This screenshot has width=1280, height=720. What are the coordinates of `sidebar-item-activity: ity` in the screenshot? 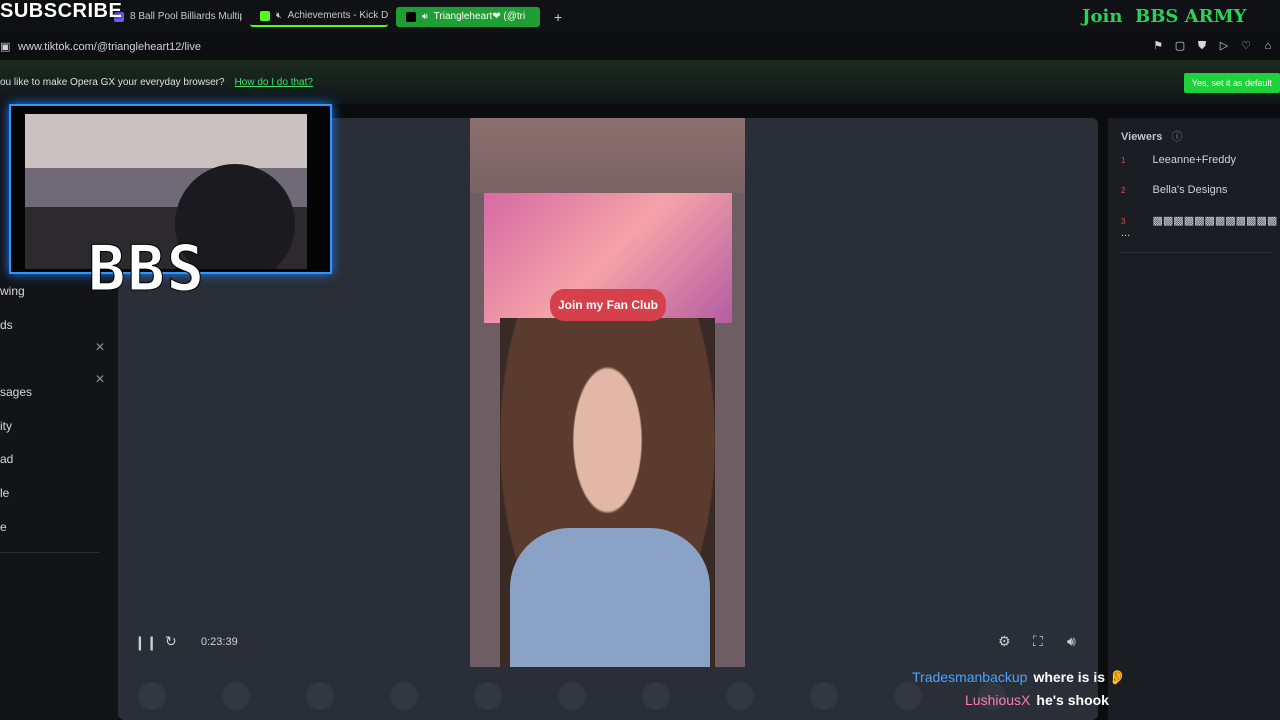 It's located at (6, 426).